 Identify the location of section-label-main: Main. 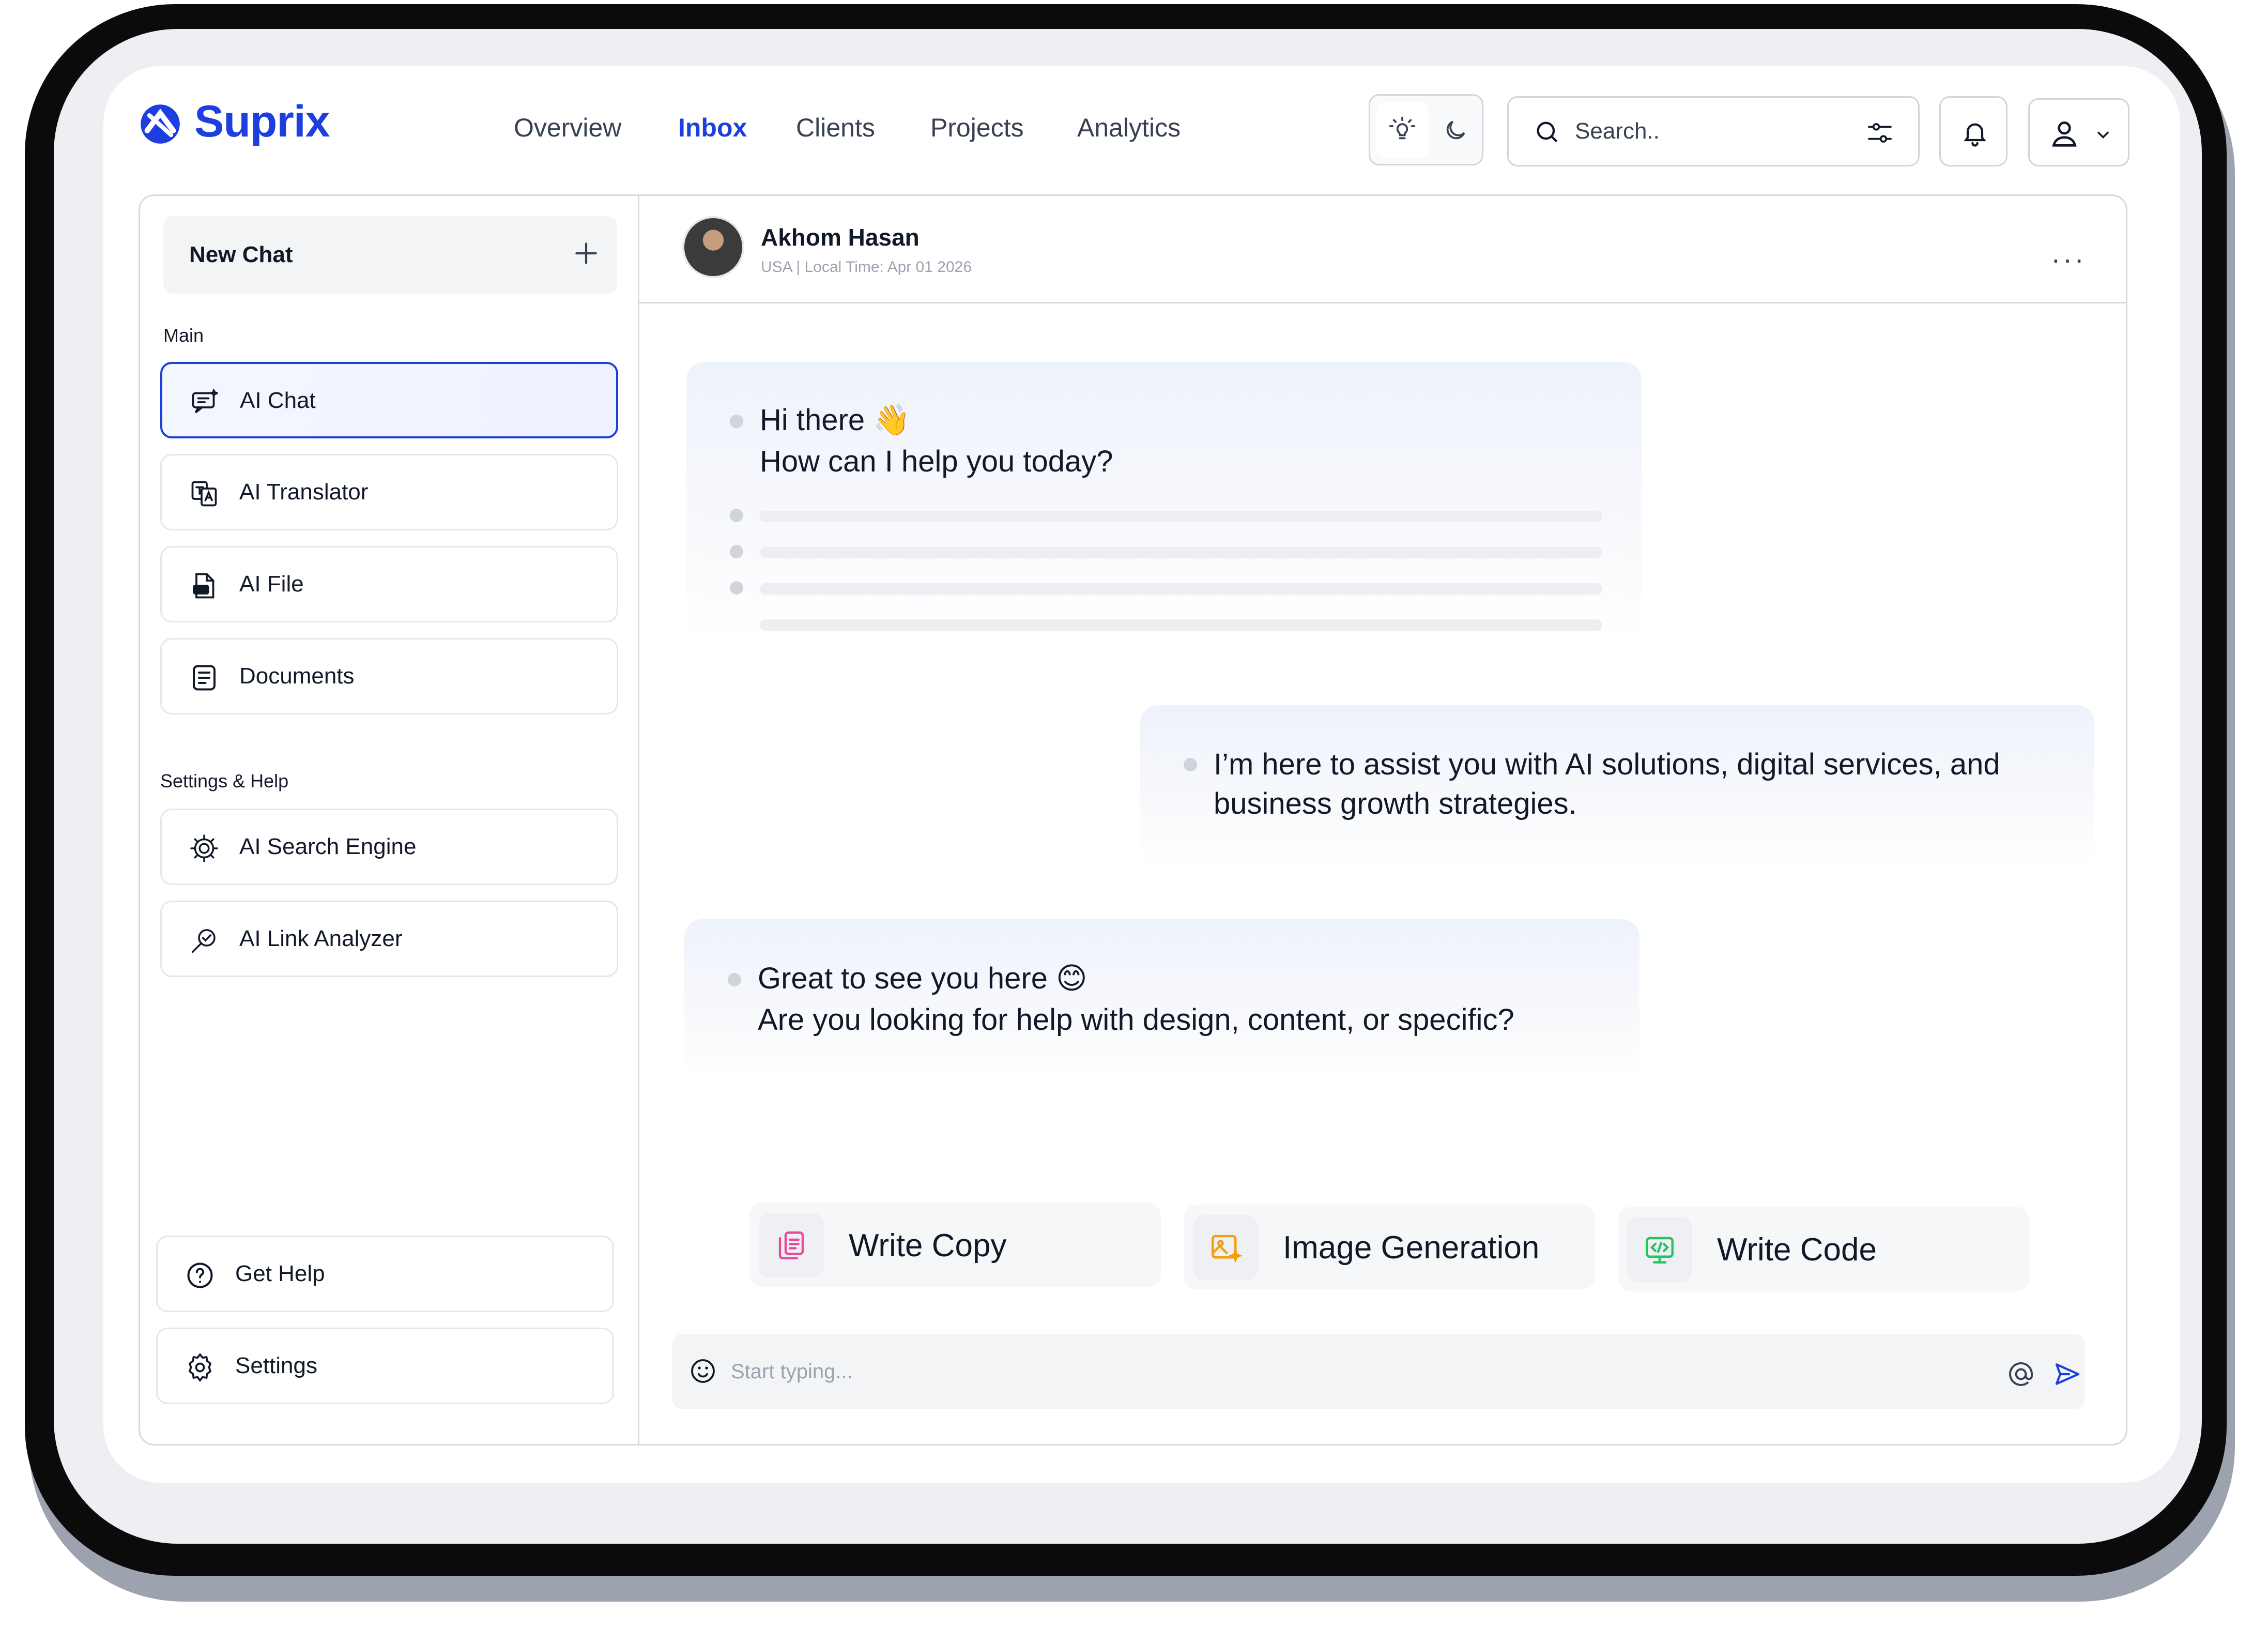
(183, 335).